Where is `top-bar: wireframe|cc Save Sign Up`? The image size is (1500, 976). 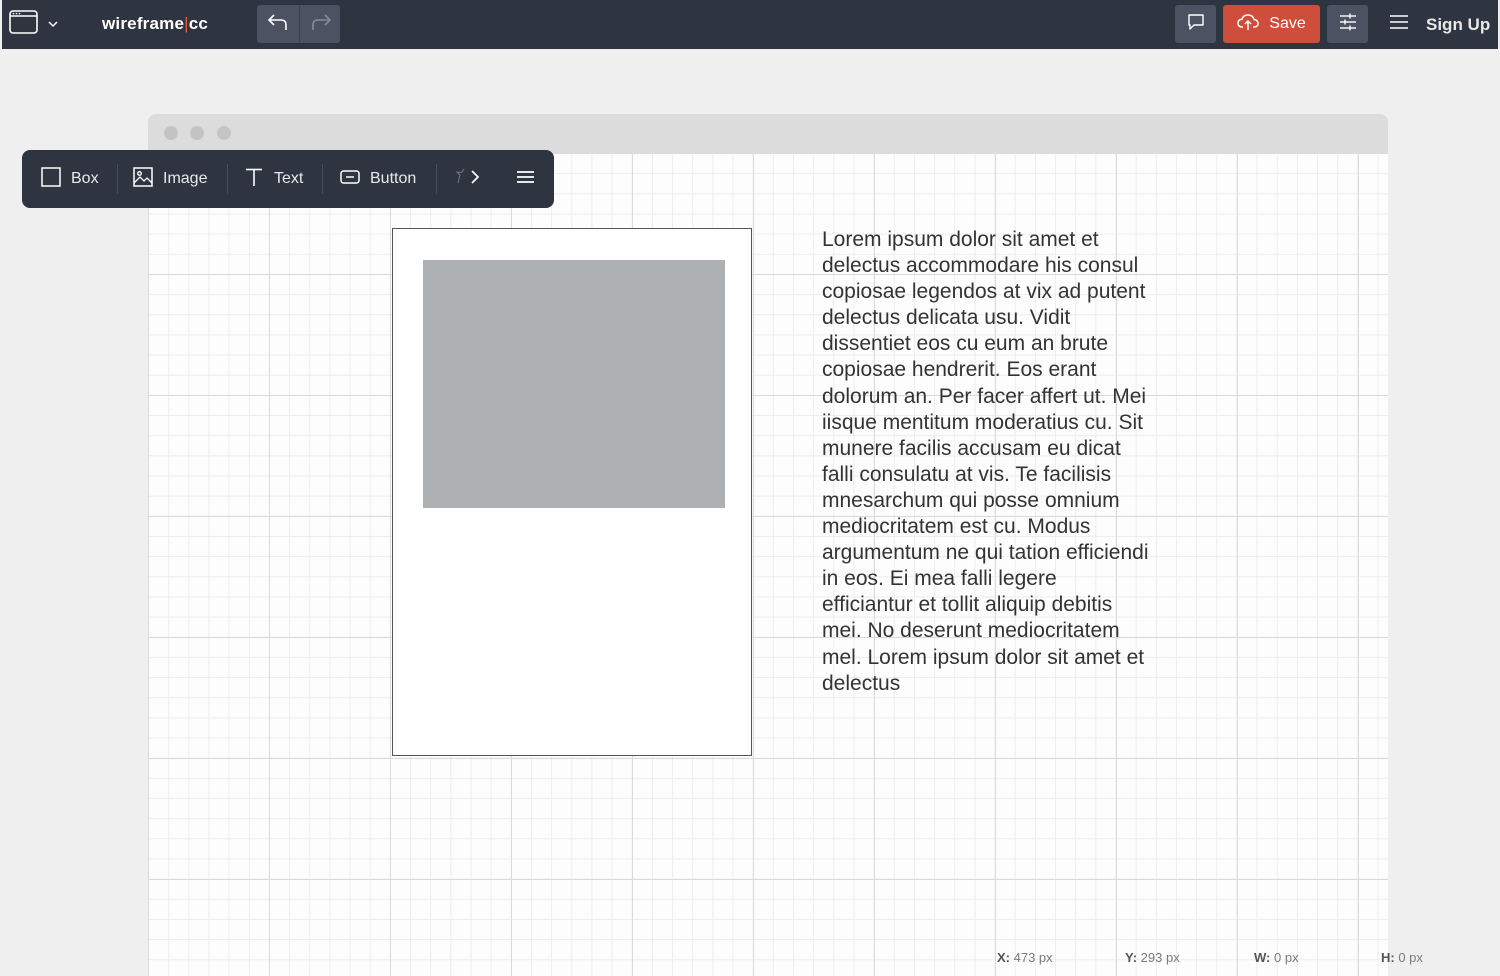
top-bar: wireframe|cc Save Sign Up is located at coordinates (750, 24).